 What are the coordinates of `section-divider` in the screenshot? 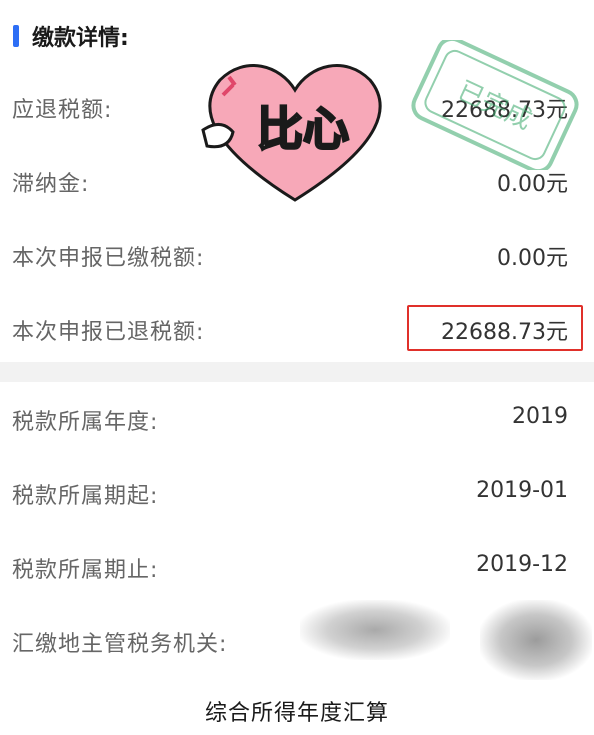 It's located at (297, 372).